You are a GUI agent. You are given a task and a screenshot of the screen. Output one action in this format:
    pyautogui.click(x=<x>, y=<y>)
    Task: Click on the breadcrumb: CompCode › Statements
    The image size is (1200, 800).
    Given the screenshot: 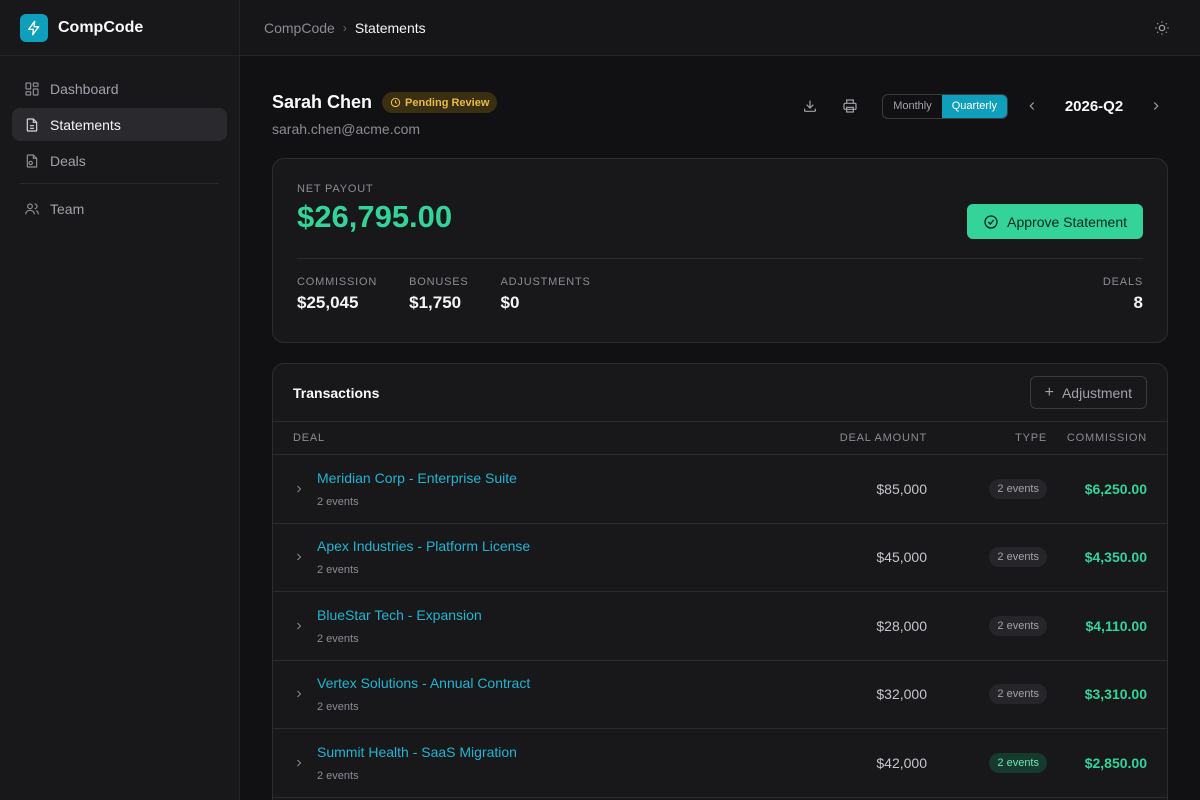 What is the action you would take?
    pyautogui.click(x=345, y=28)
    